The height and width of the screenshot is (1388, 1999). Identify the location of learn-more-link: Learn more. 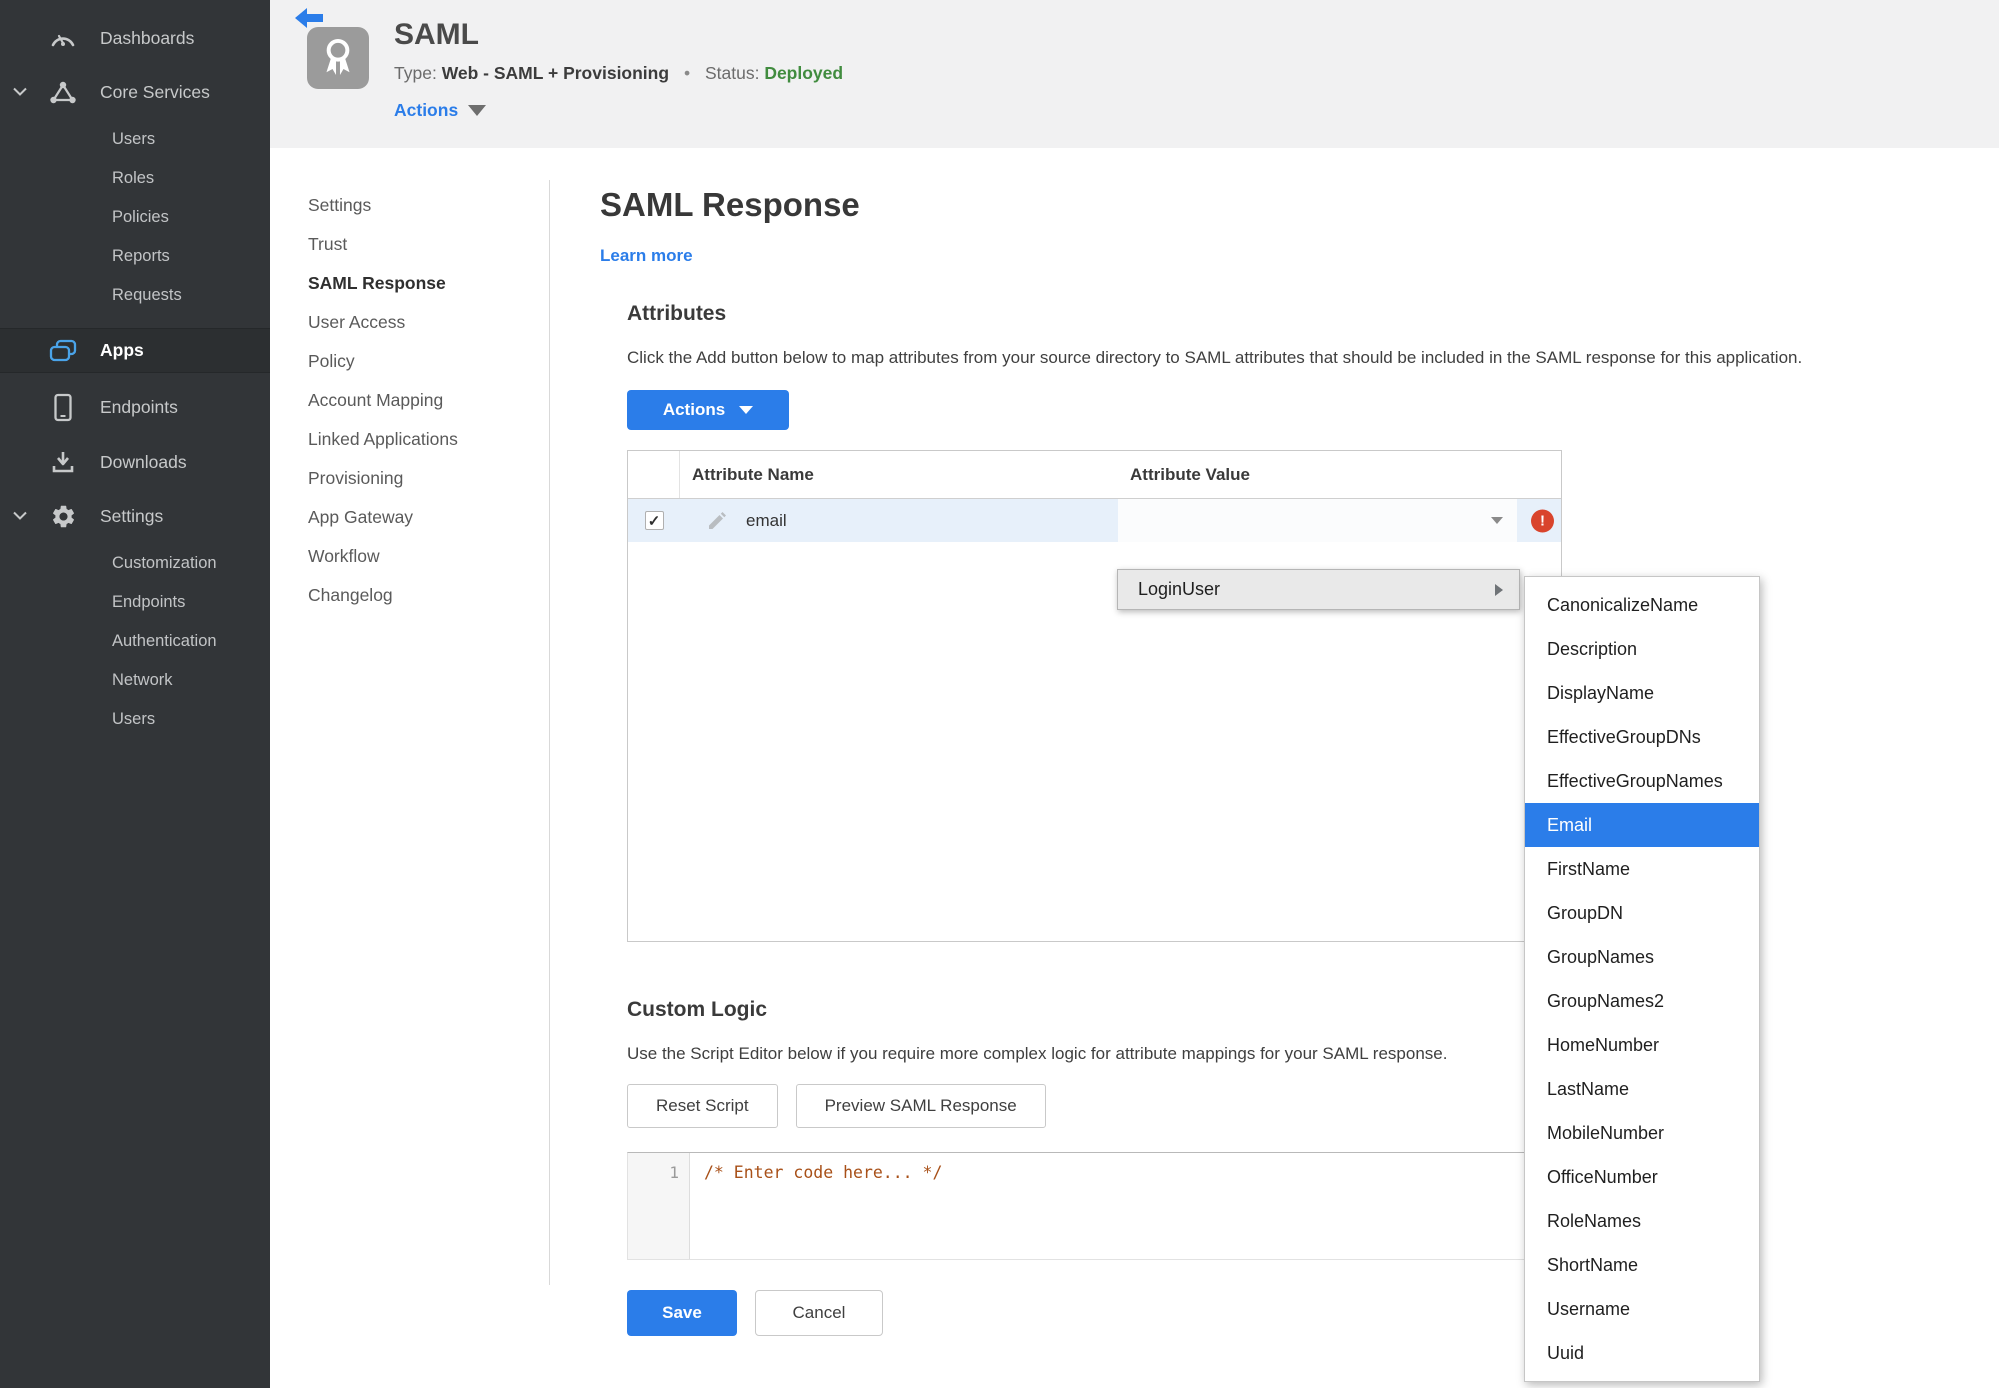
(646, 256).